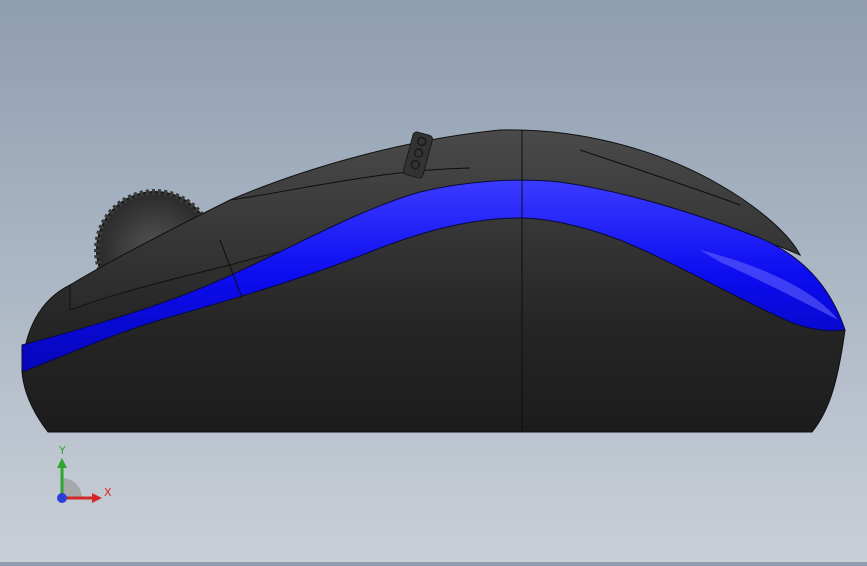 Image resolution: width=867 pixels, height=566 pixels. Describe the element at coordinates (62, 463) in the screenshot. I see `y-axis-arrow-icon` at that location.